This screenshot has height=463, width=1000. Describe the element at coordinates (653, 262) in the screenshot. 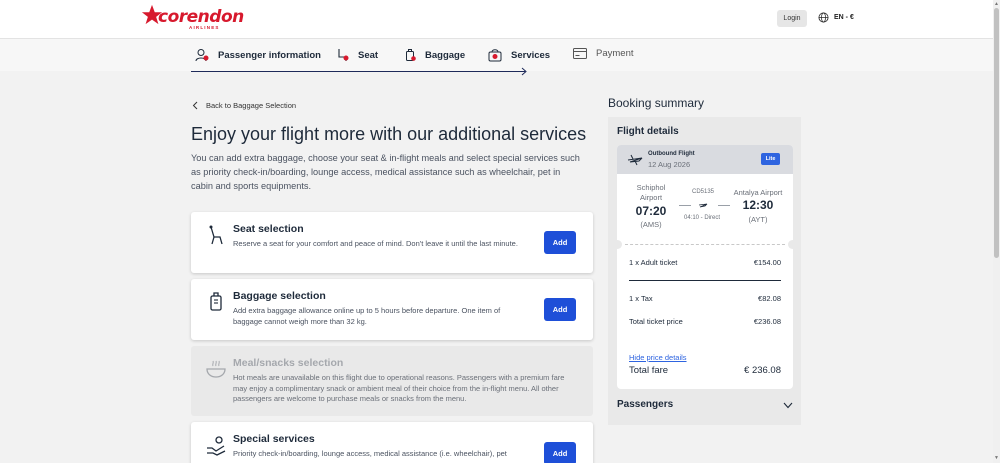

I see `price-label: 1 x Adult ticket` at that location.